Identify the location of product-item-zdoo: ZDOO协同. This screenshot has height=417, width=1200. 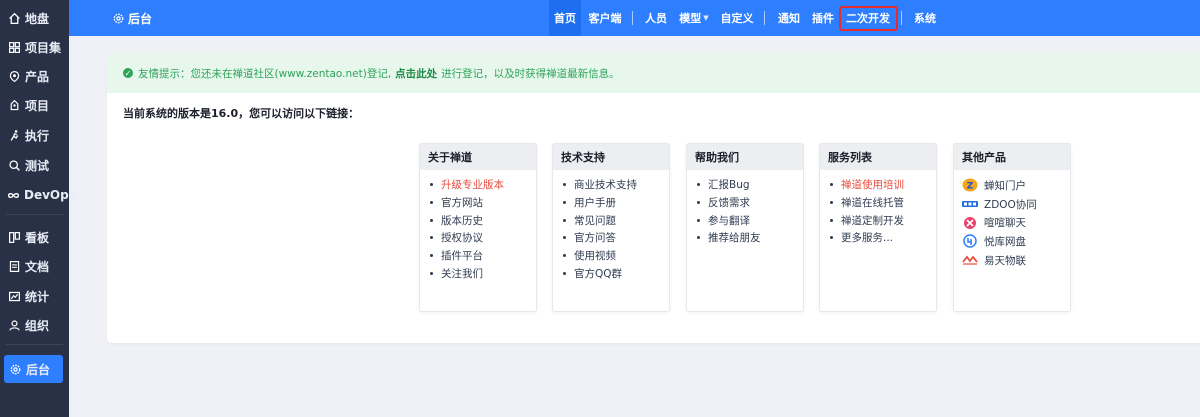
(1016, 204).